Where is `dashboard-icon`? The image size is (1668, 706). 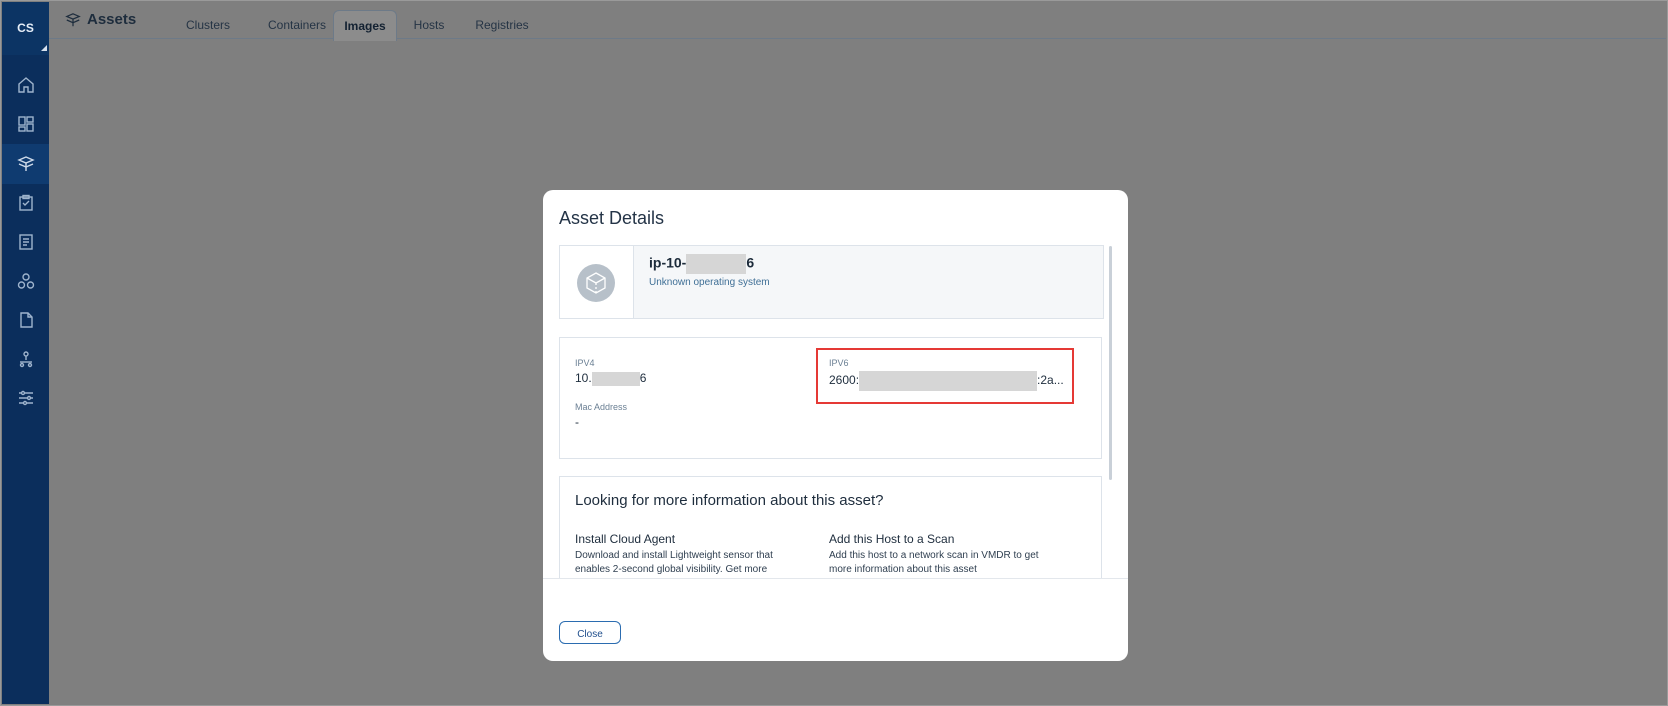
dashboard-icon is located at coordinates (25, 124).